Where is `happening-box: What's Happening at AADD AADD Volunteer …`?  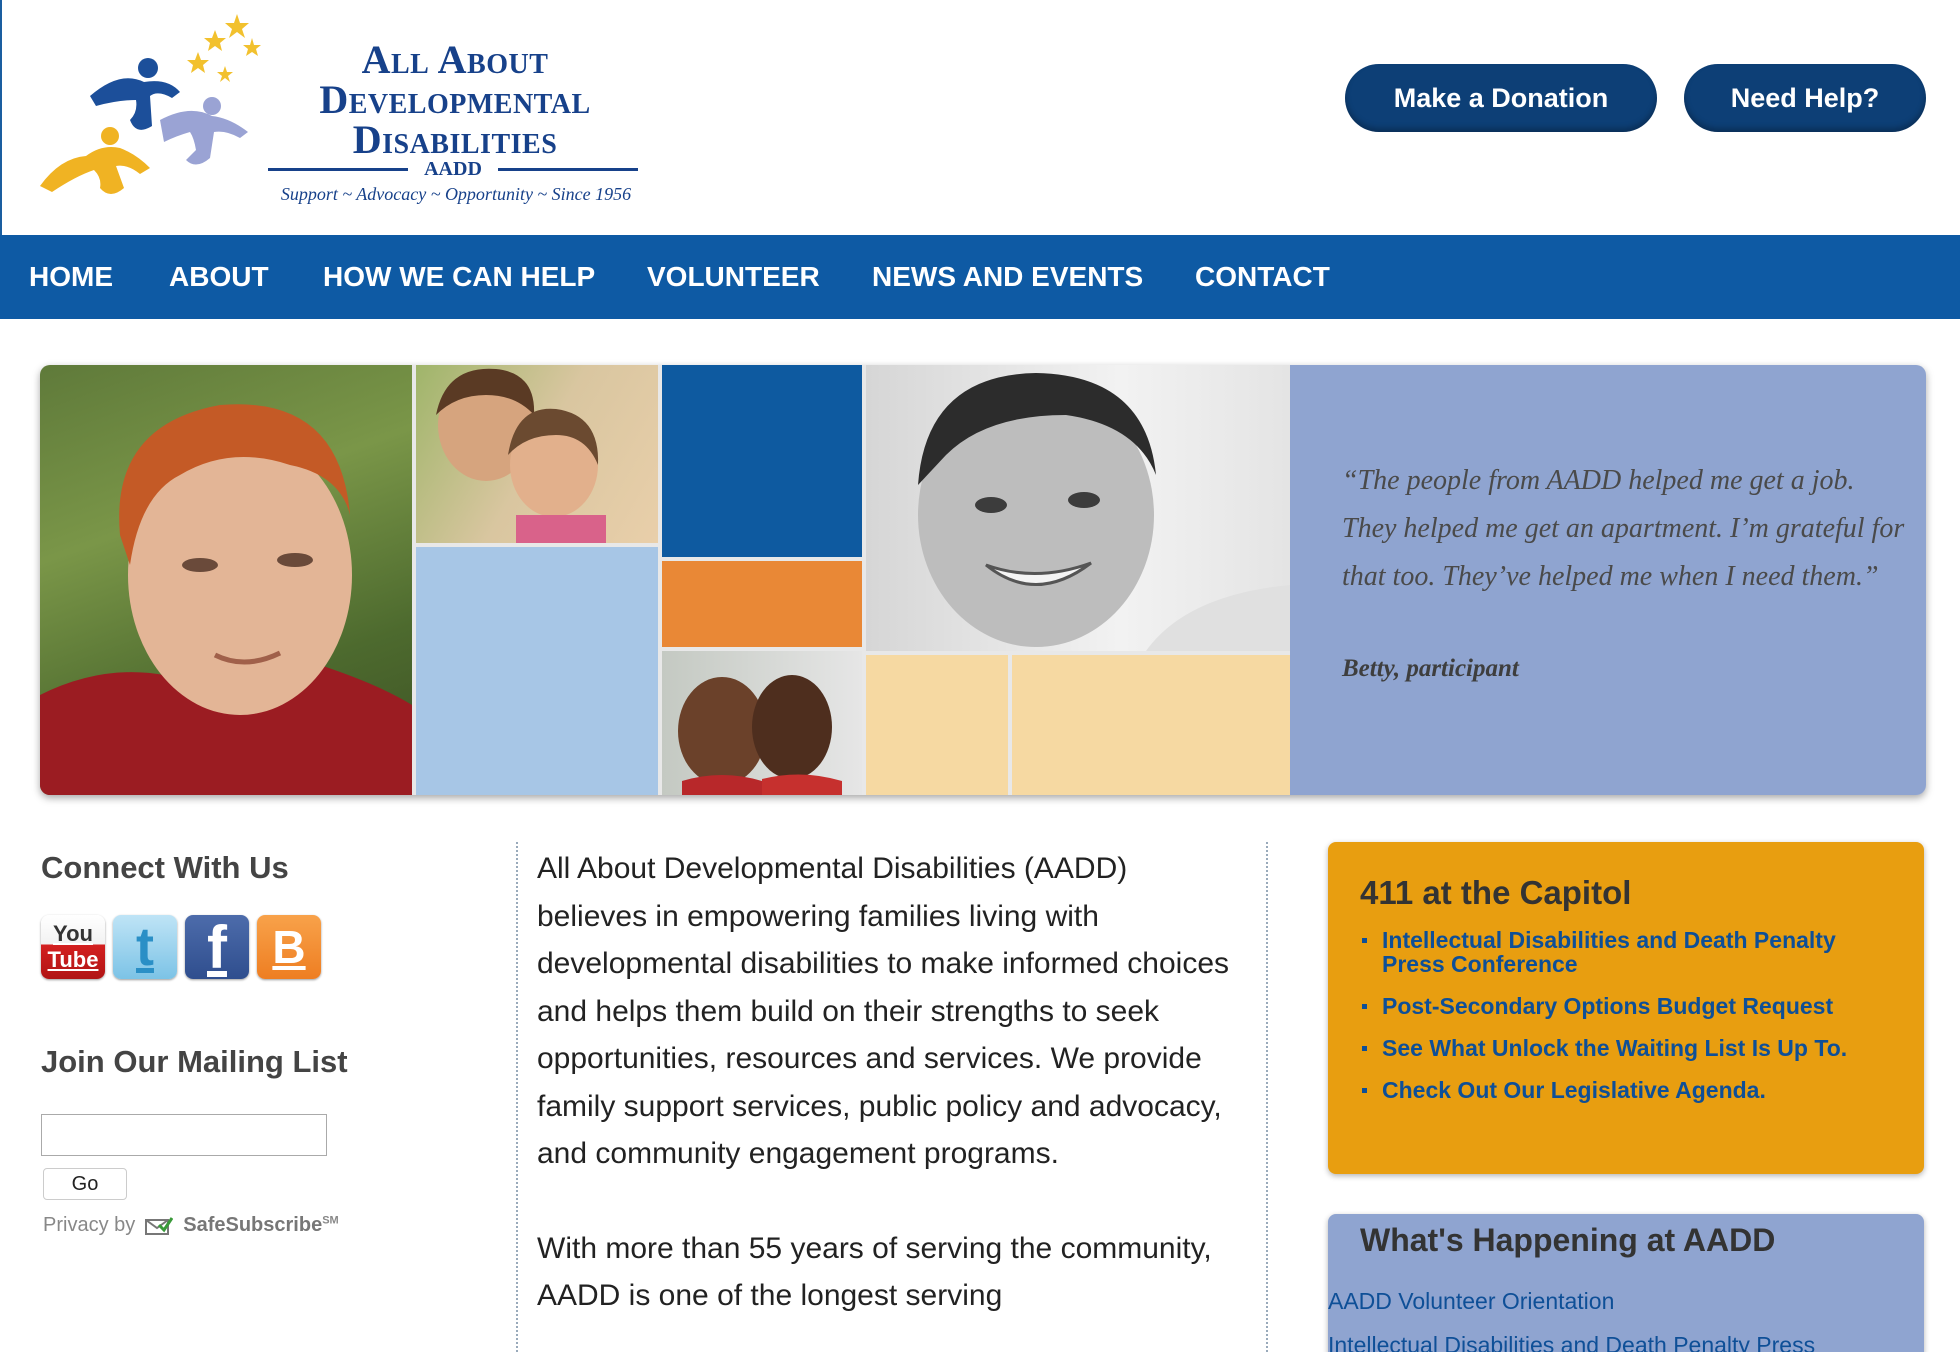
happening-box: What's Happening at AADD AADD Volunteer … is located at coordinates (1626, 1283).